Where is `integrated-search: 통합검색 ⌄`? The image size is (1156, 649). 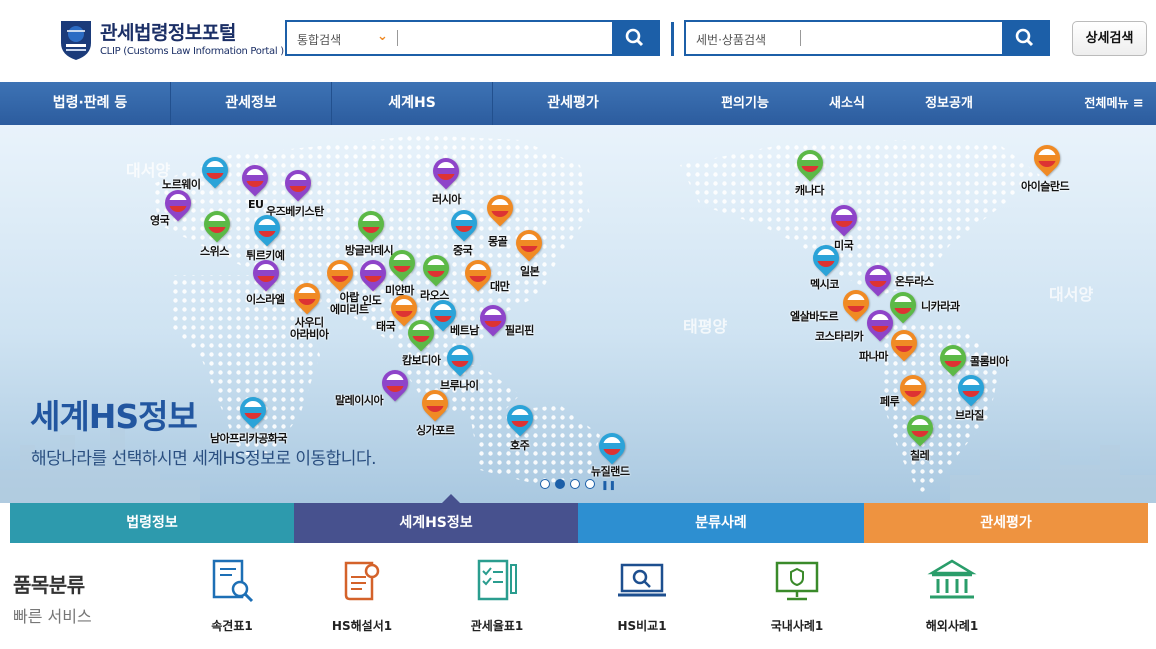
integrated-search: 통합검색 ⌄ is located at coordinates (472, 38).